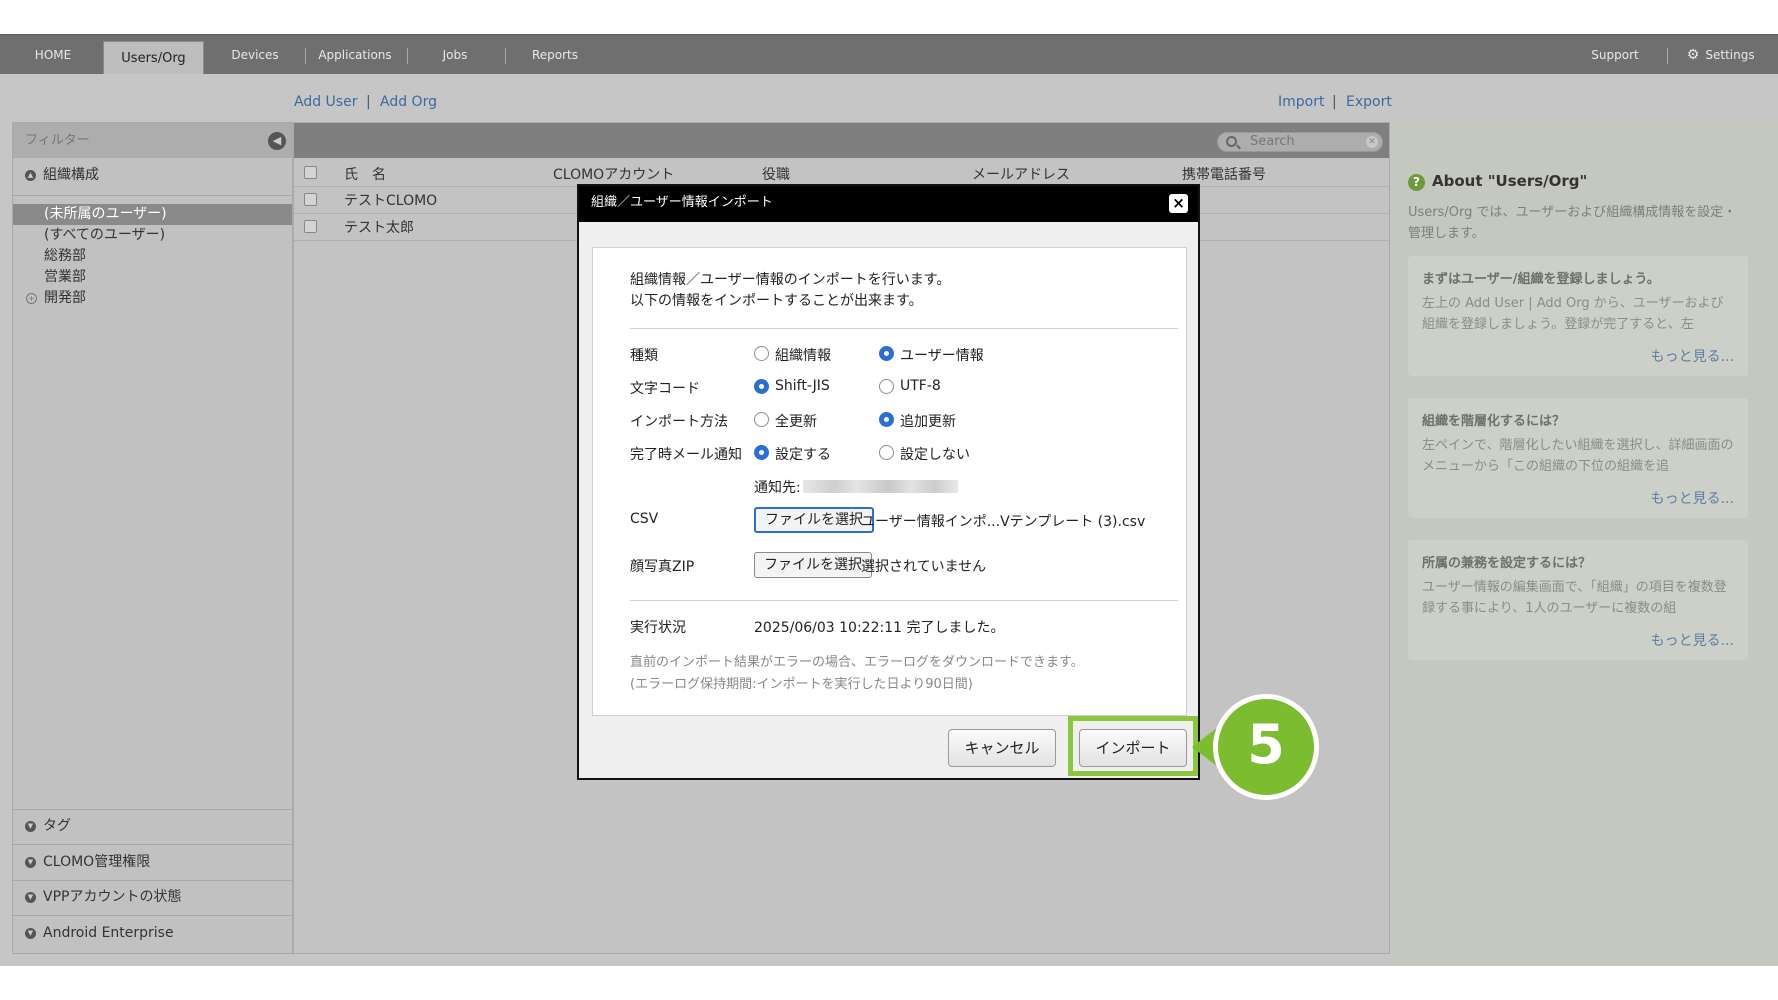 The width and height of the screenshot is (1778, 1000). Describe the element at coordinates (153, 58) in the screenshot. I see `tab-users-org: Users/Org` at that location.